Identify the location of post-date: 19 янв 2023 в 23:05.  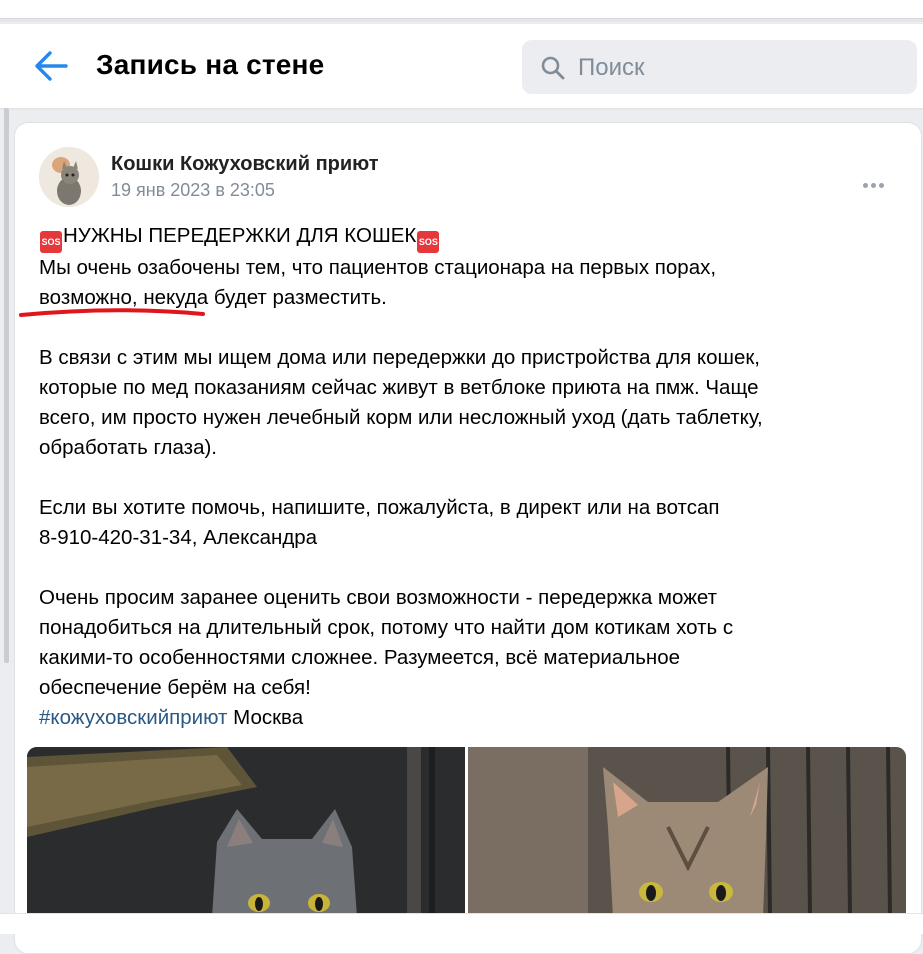
(193, 190).